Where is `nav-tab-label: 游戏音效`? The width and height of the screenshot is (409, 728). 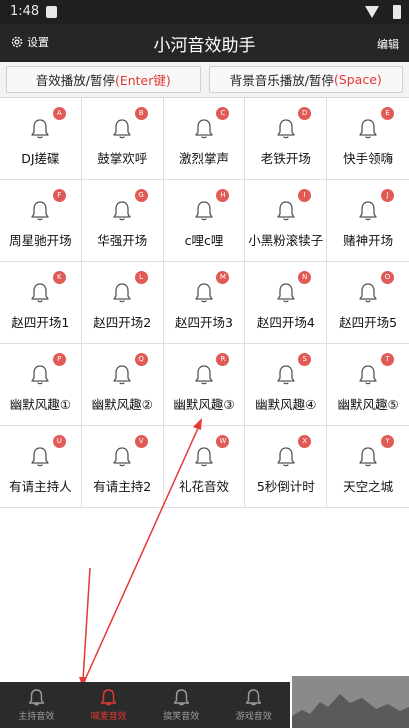 nav-tab-label: 游戏音效 is located at coordinates (253, 717).